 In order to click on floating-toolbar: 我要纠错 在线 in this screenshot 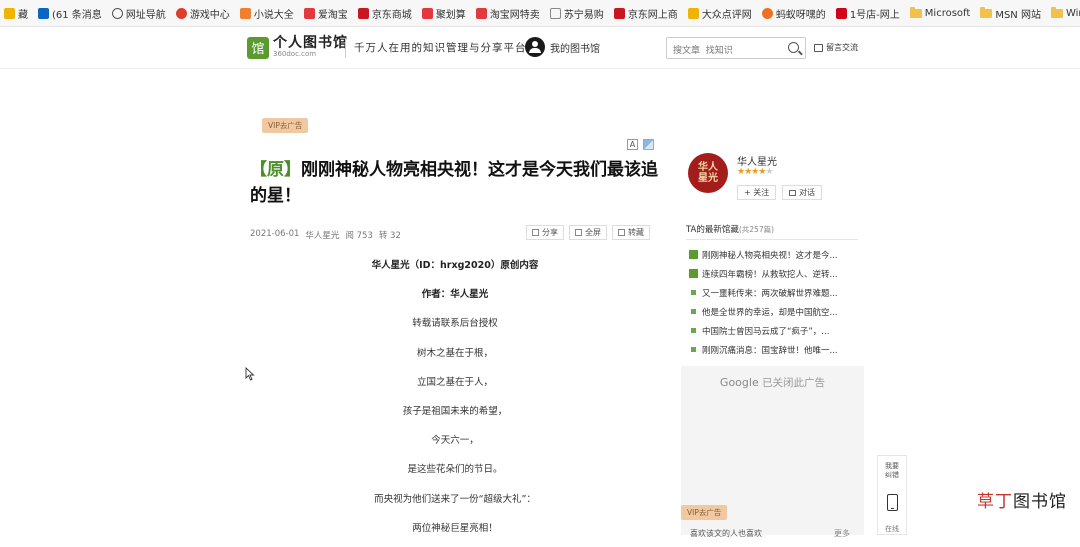, I will do `click(892, 495)`.